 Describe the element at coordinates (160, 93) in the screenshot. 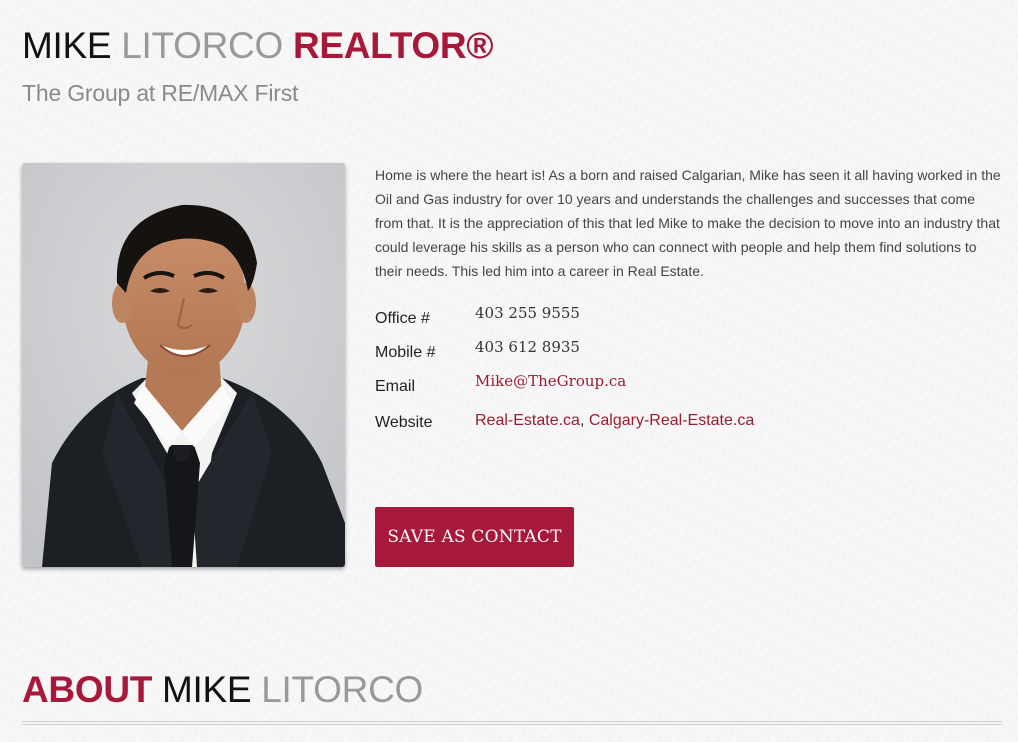

I see `brokerage-subtitle: The Group at RE/MAX First` at that location.